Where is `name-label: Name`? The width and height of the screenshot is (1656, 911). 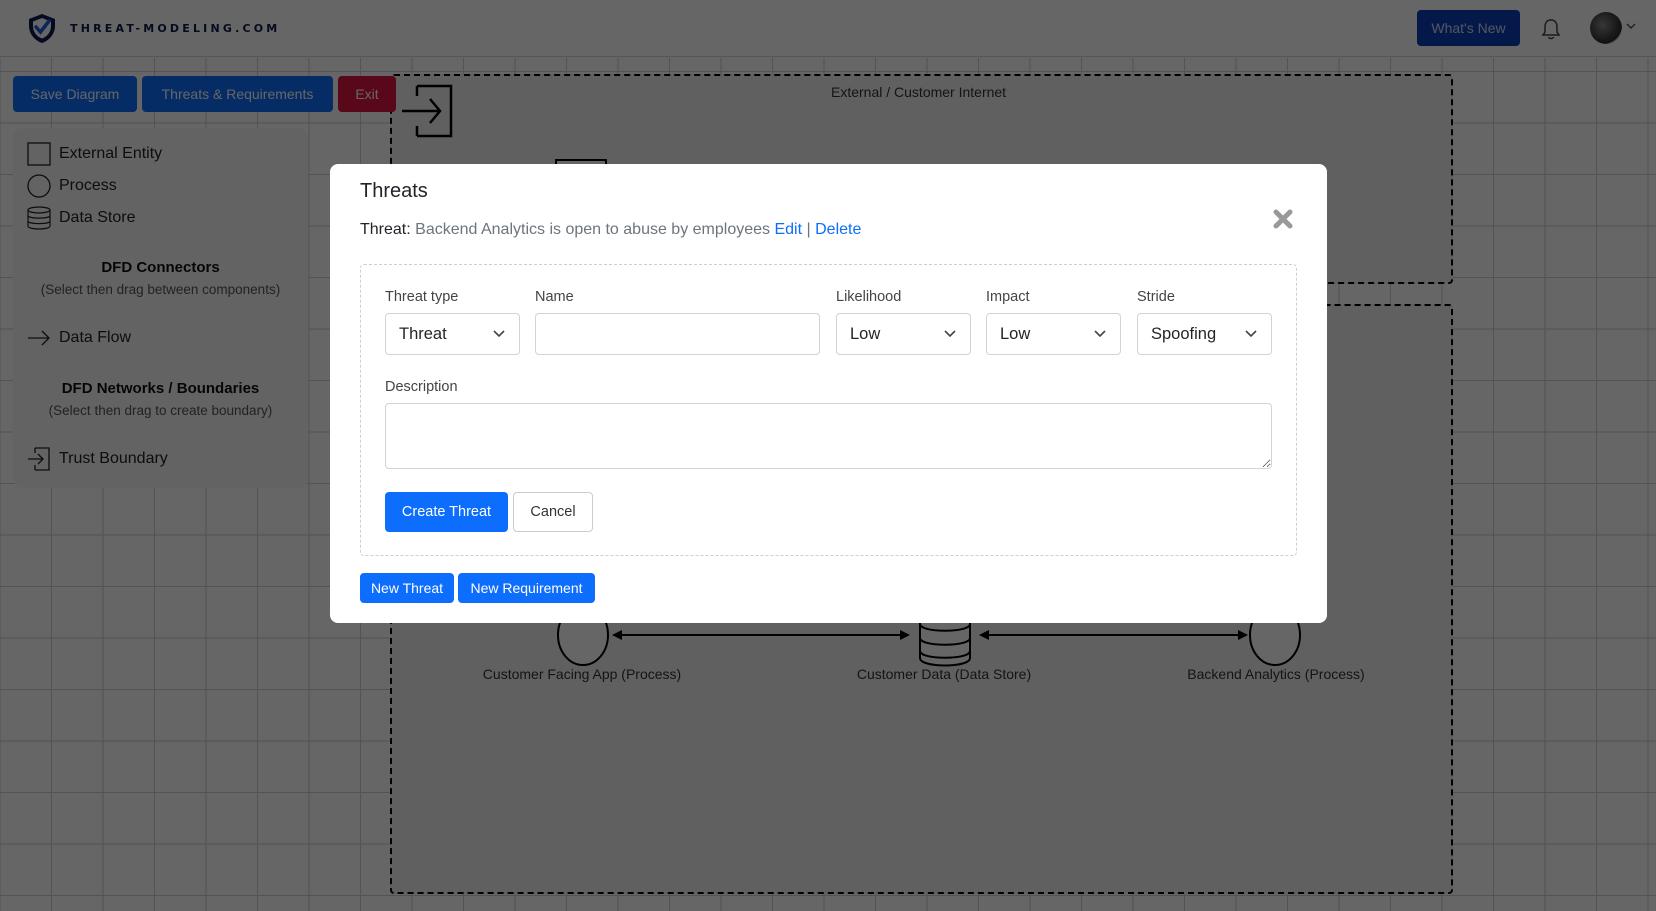 name-label: Name is located at coordinates (554, 297).